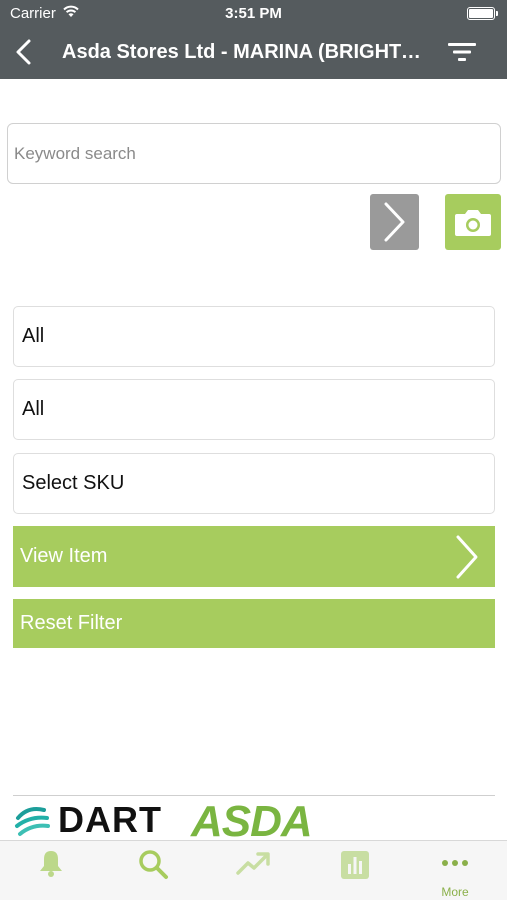 Image resolution: width=507 pixels, height=900 pixels. What do you see at coordinates (455, 892) in the screenshot?
I see `tab-more-label: More` at bounding box center [455, 892].